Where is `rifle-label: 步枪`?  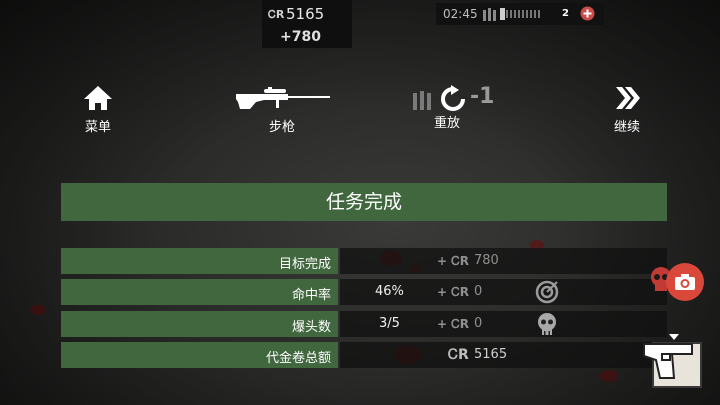
rifle-label: 步枪 is located at coordinates (281, 127).